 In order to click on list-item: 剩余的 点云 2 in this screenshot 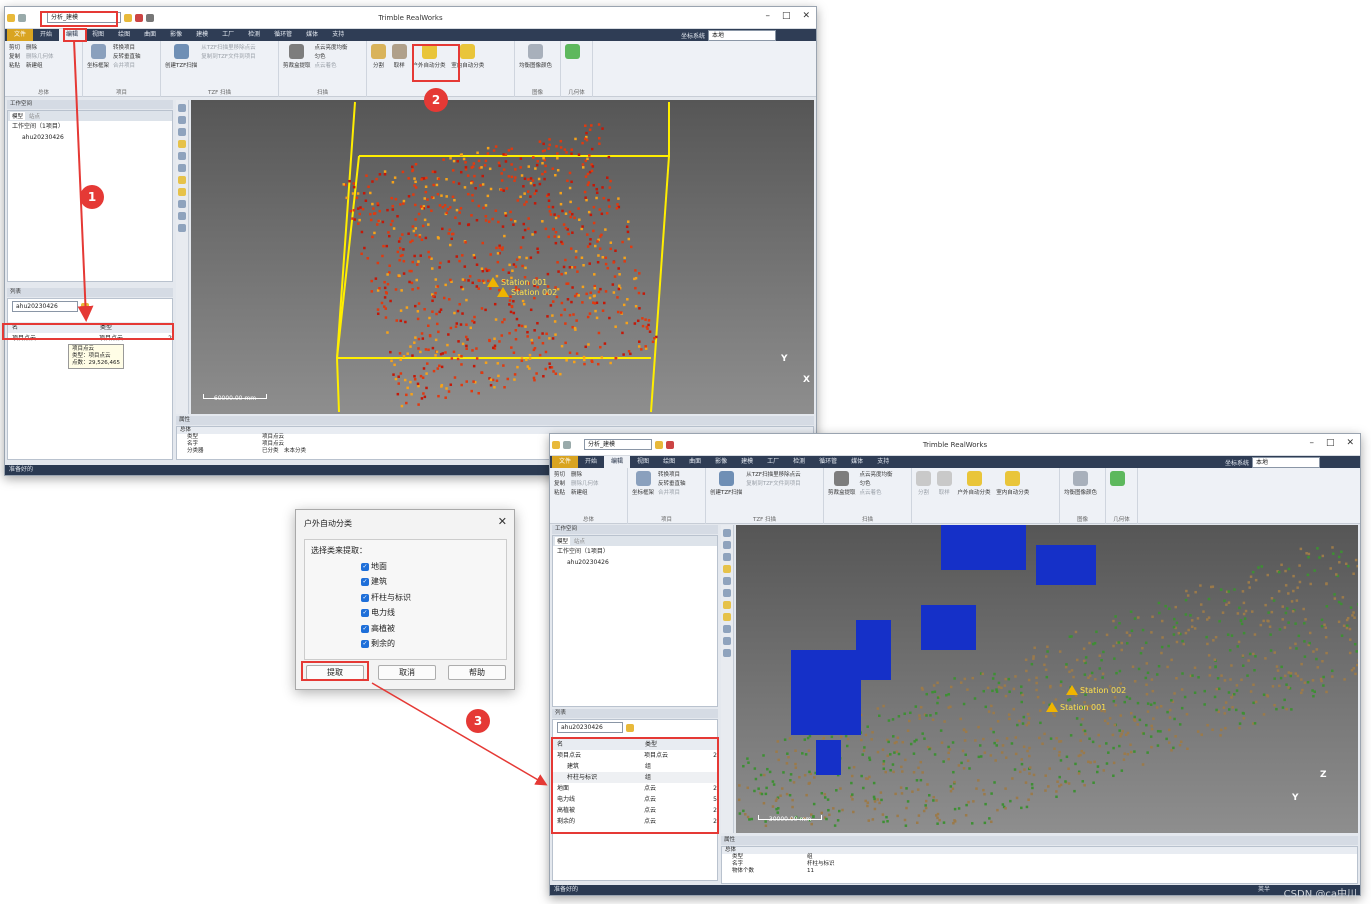, I will do `click(635, 821)`.